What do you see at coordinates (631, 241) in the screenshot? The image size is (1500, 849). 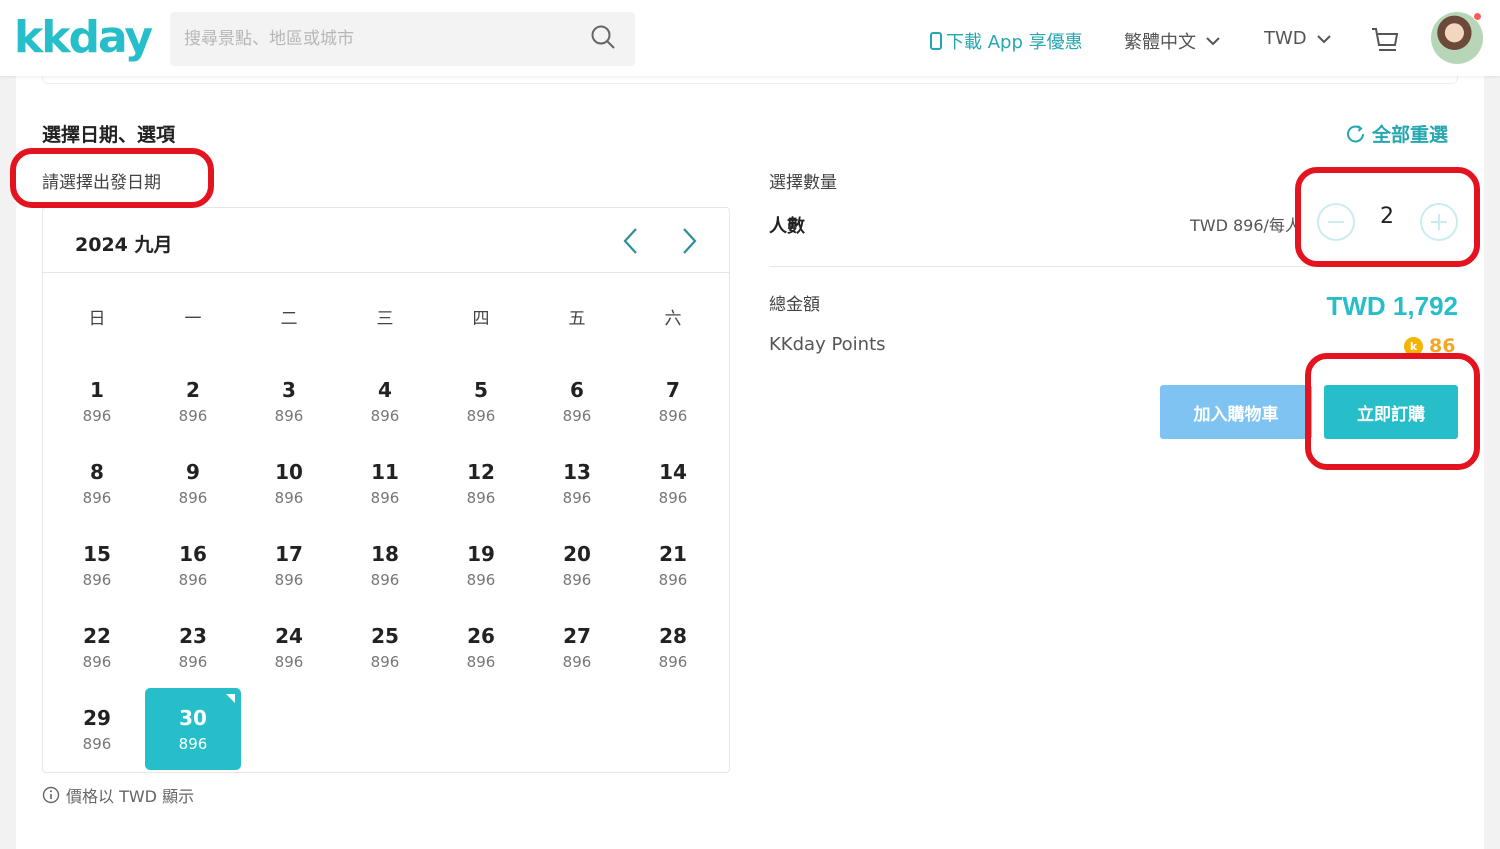 I see `chevron-left-icon` at bounding box center [631, 241].